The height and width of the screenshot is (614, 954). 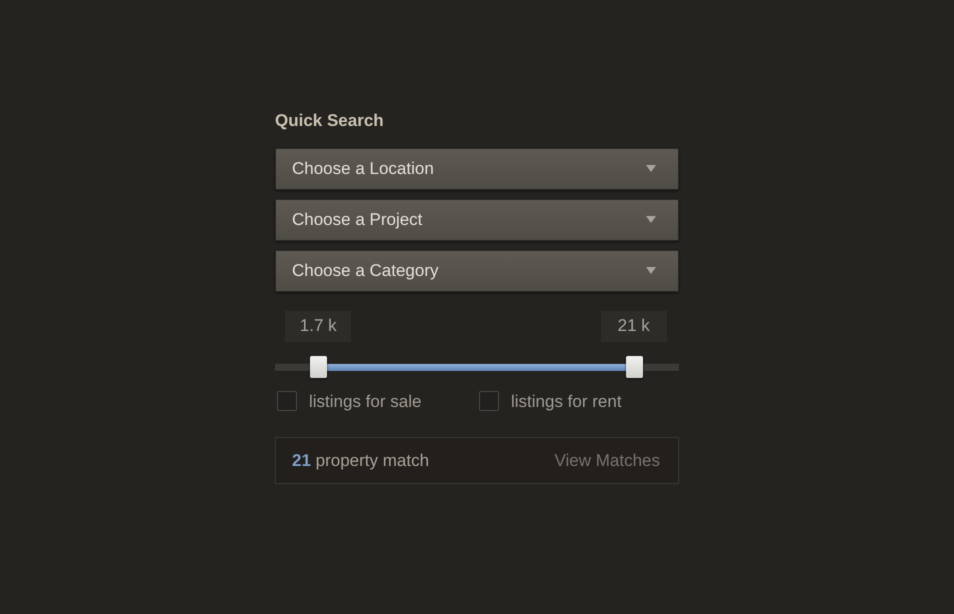 What do you see at coordinates (566, 401) in the screenshot?
I see `checkbox-label: listings for rent` at bounding box center [566, 401].